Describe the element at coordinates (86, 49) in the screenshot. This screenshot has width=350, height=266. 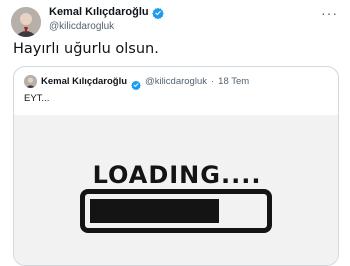
I see `tweet-text: Hayırlı uğurlu olsun.` at that location.